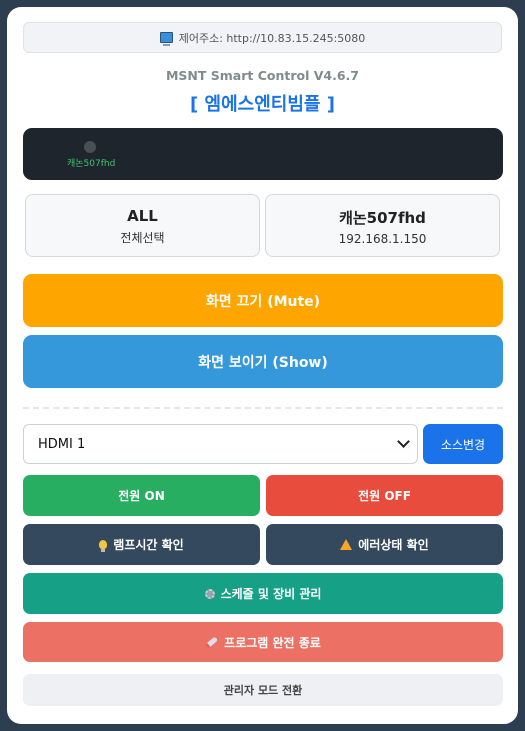  Describe the element at coordinates (403, 441) in the screenshot. I see `chevron-down-icon` at that location.